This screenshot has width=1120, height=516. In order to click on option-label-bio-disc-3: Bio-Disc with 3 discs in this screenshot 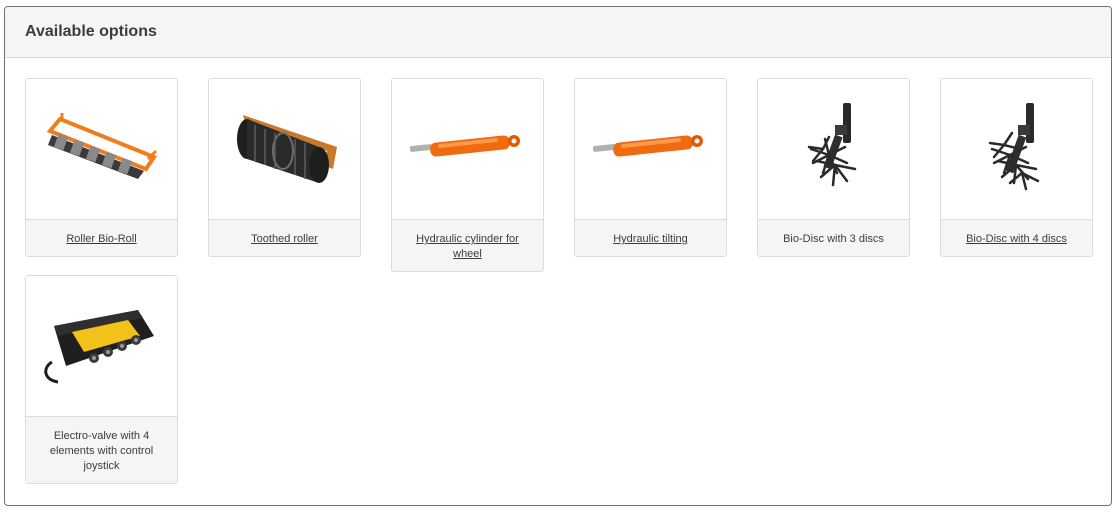, I will do `click(833, 239)`.